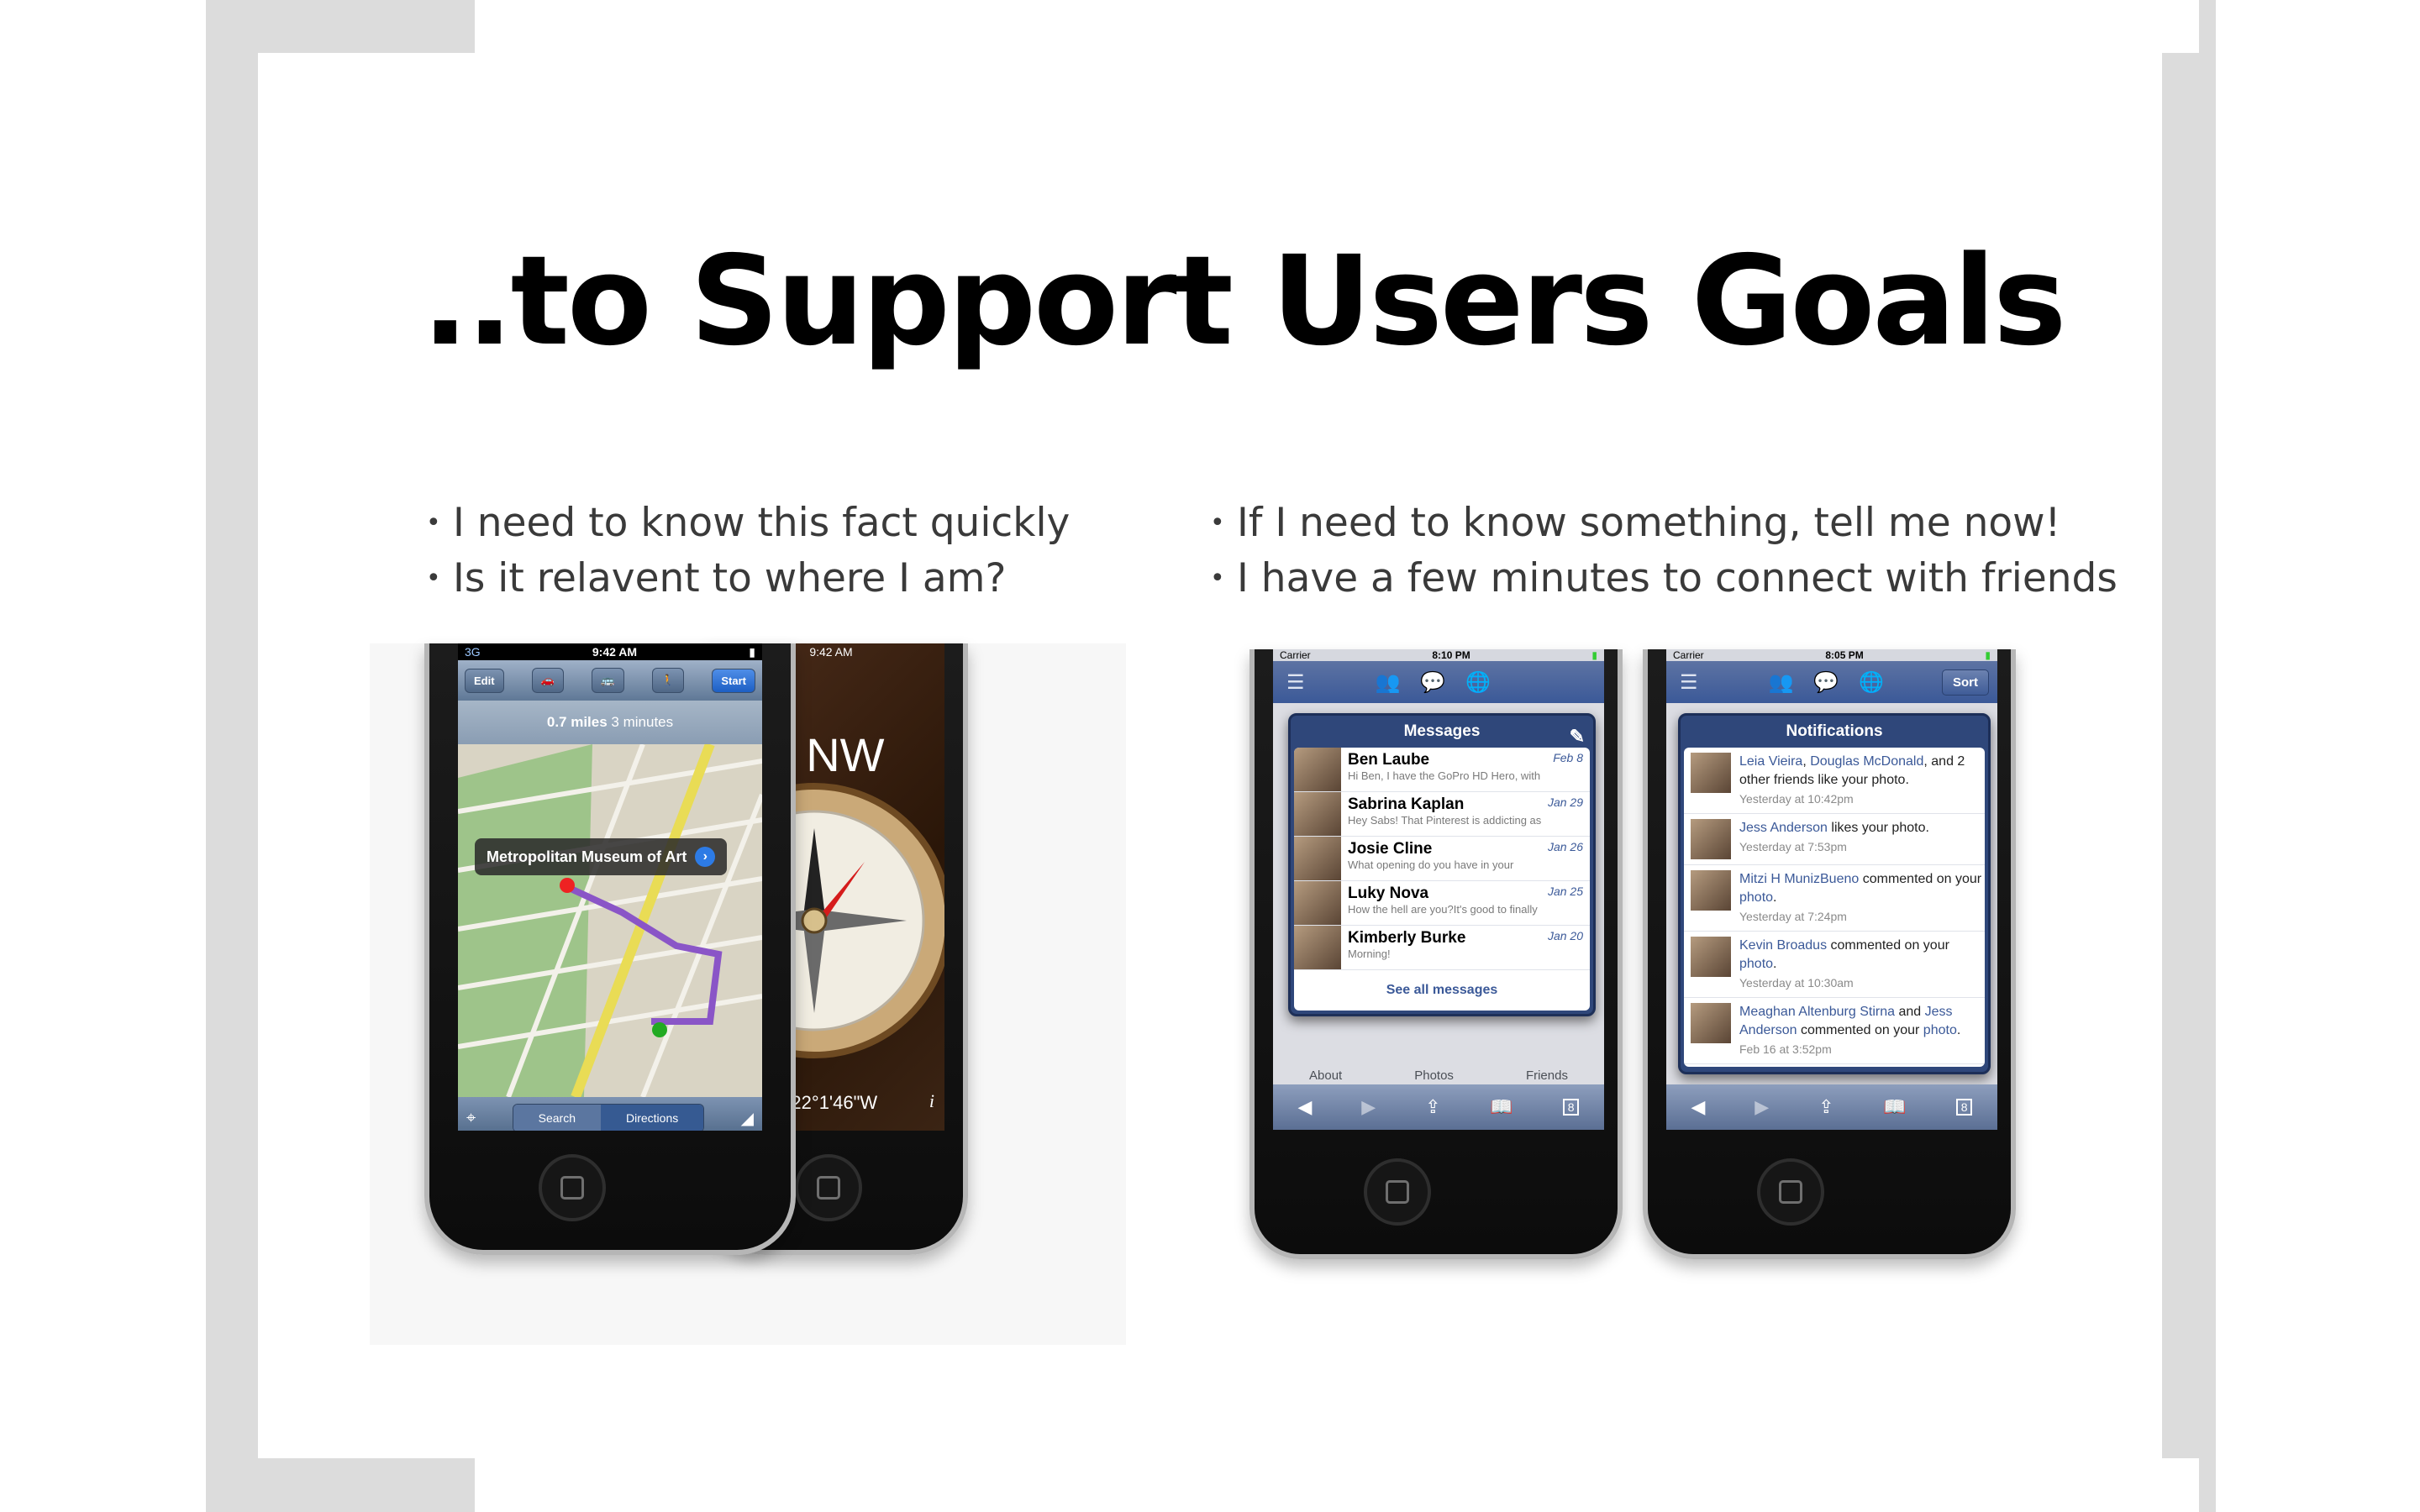 This screenshot has width=2420, height=1512. What do you see at coordinates (1325, 1075) in the screenshot?
I see `tab-about: About` at bounding box center [1325, 1075].